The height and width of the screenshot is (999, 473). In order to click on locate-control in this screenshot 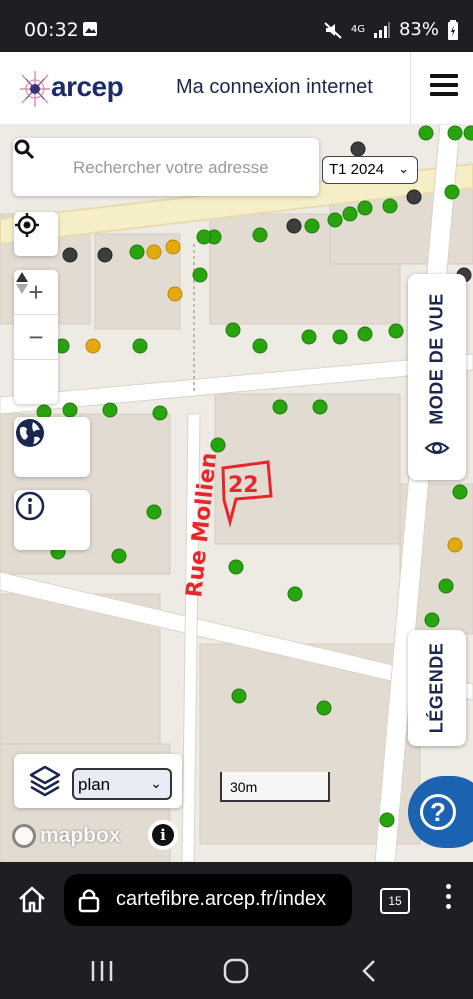, I will do `click(36, 234)`.